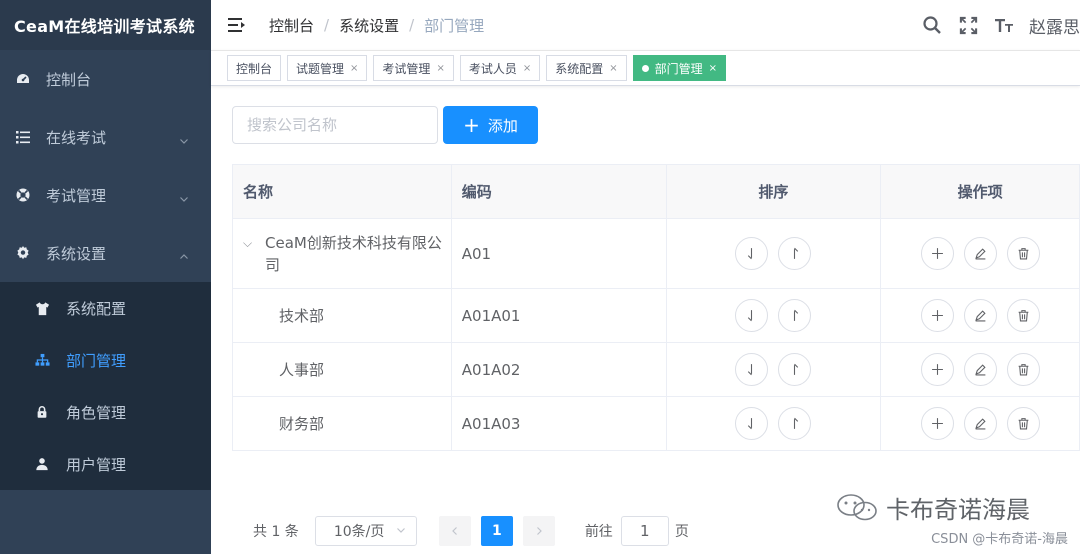 The image size is (1080, 554). What do you see at coordinates (471, 125) in the screenshot?
I see `plus-icon: +` at bounding box center [471, 125].